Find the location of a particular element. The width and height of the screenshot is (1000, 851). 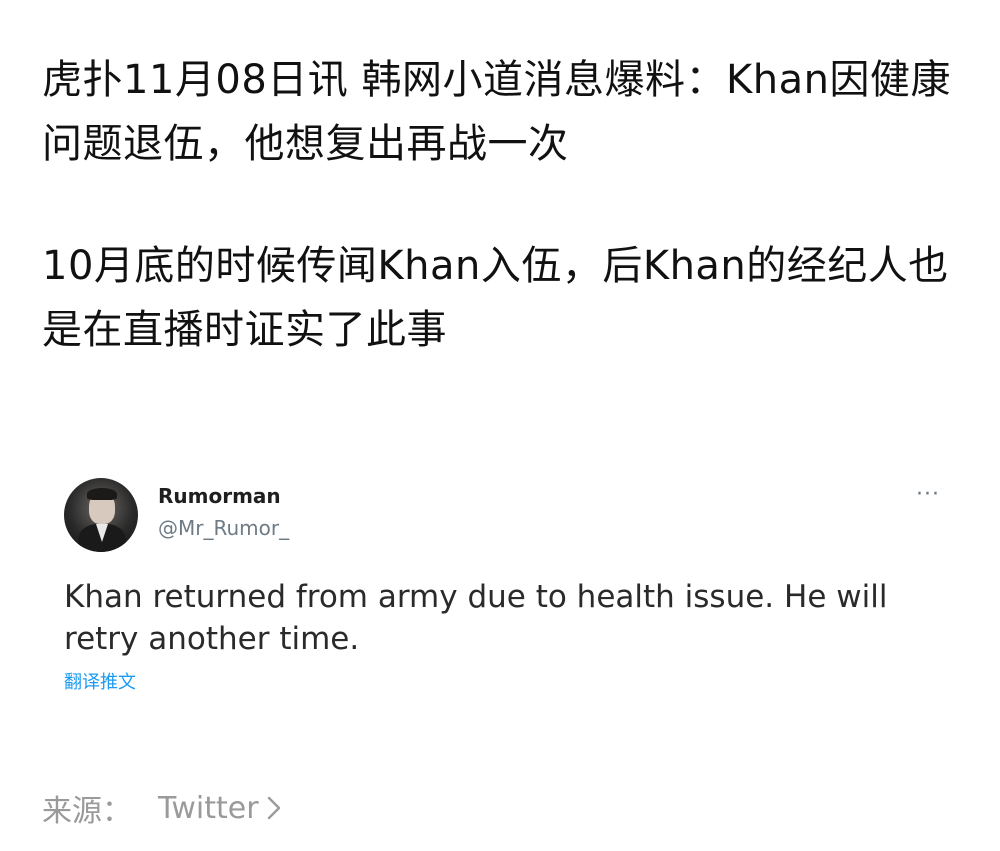

tweet-author-name: Rumorman is located at coordinates (219, 496).